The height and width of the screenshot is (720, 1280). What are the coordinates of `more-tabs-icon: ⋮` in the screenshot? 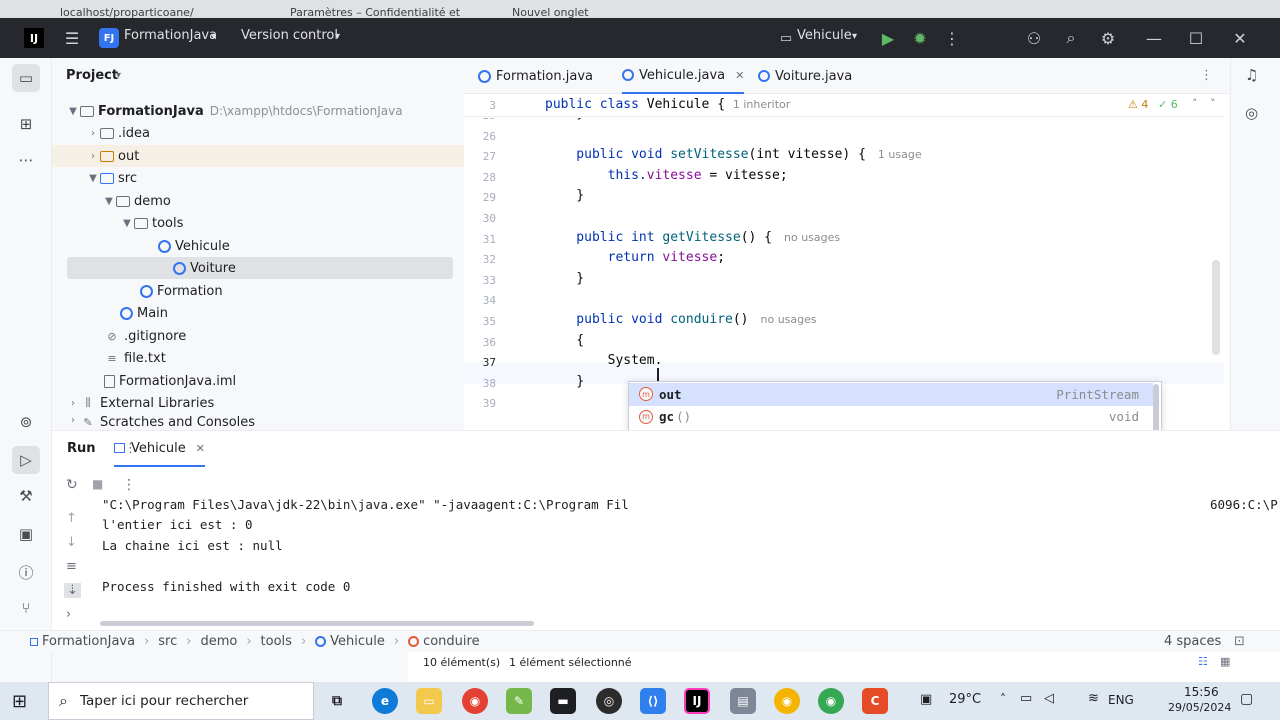 It's located at (1206, 75).